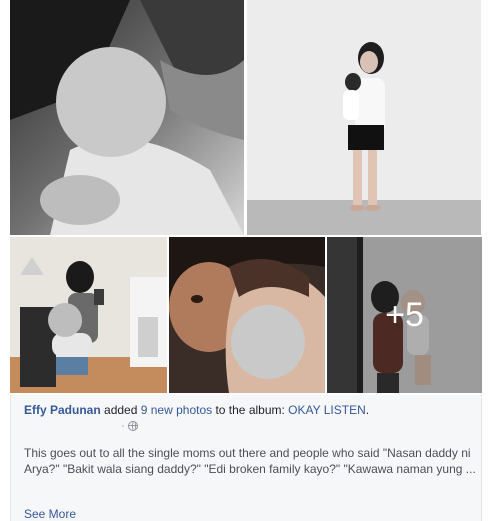 This screenshot has height=521, width=493. What do you see at coordinates (367, 410) in the screenshot?
I see `story-end-punct: .` at bounding box center [367, 410].